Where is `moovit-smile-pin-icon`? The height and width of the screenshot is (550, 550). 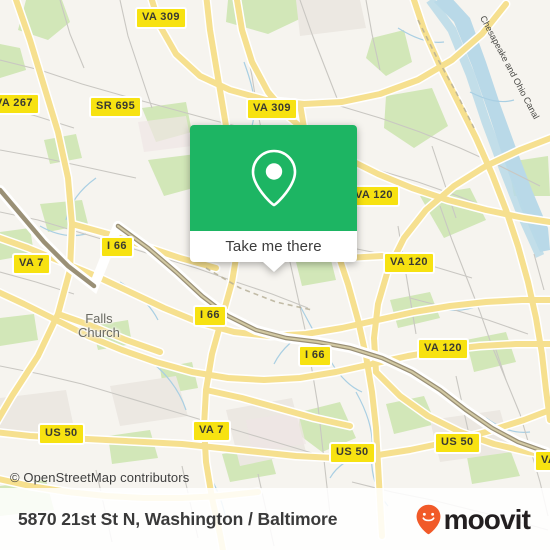
moovit-smile-pin-icon is located at coordinates (428, 519).